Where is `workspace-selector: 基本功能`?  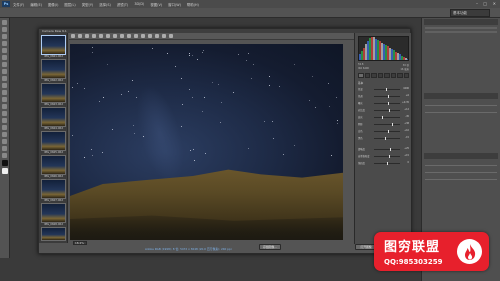 workspace-selector: 基本功能 is located at coordinates (470, 13).